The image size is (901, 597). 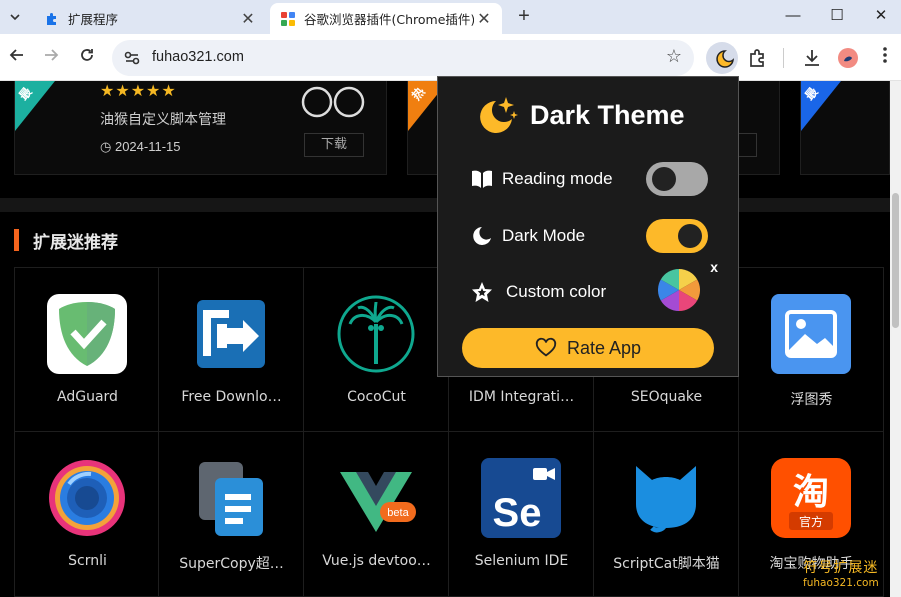 I want to click on reading-mode-label: Reading mode, so click(x=557, y=178).